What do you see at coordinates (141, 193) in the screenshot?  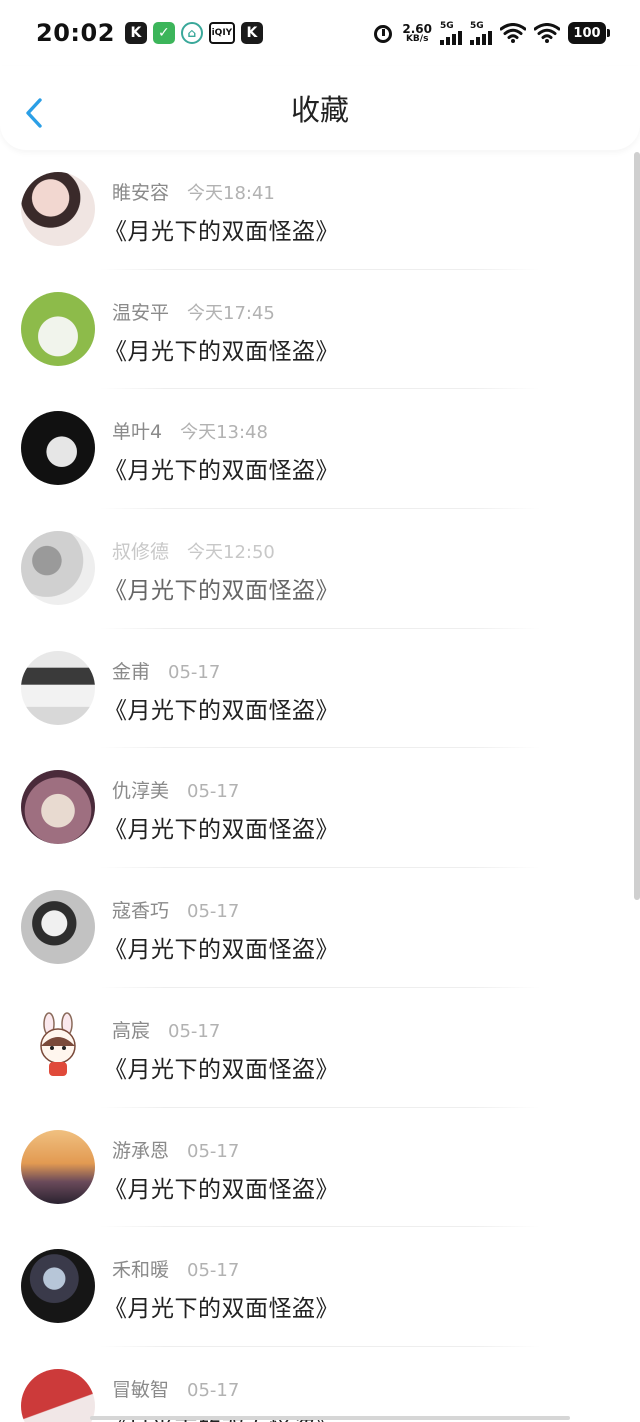 I see `user-name: 睢安容` at bounding box center [141, 193].